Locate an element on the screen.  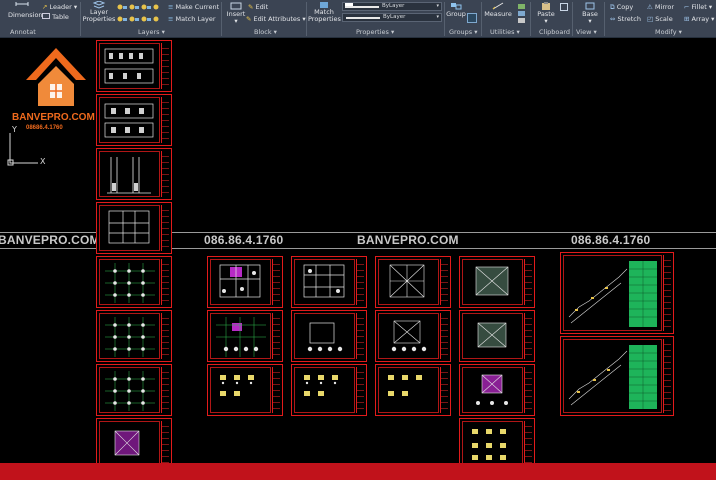
layer-properties-button: Layer Properties is located at coordinates (99, 14).